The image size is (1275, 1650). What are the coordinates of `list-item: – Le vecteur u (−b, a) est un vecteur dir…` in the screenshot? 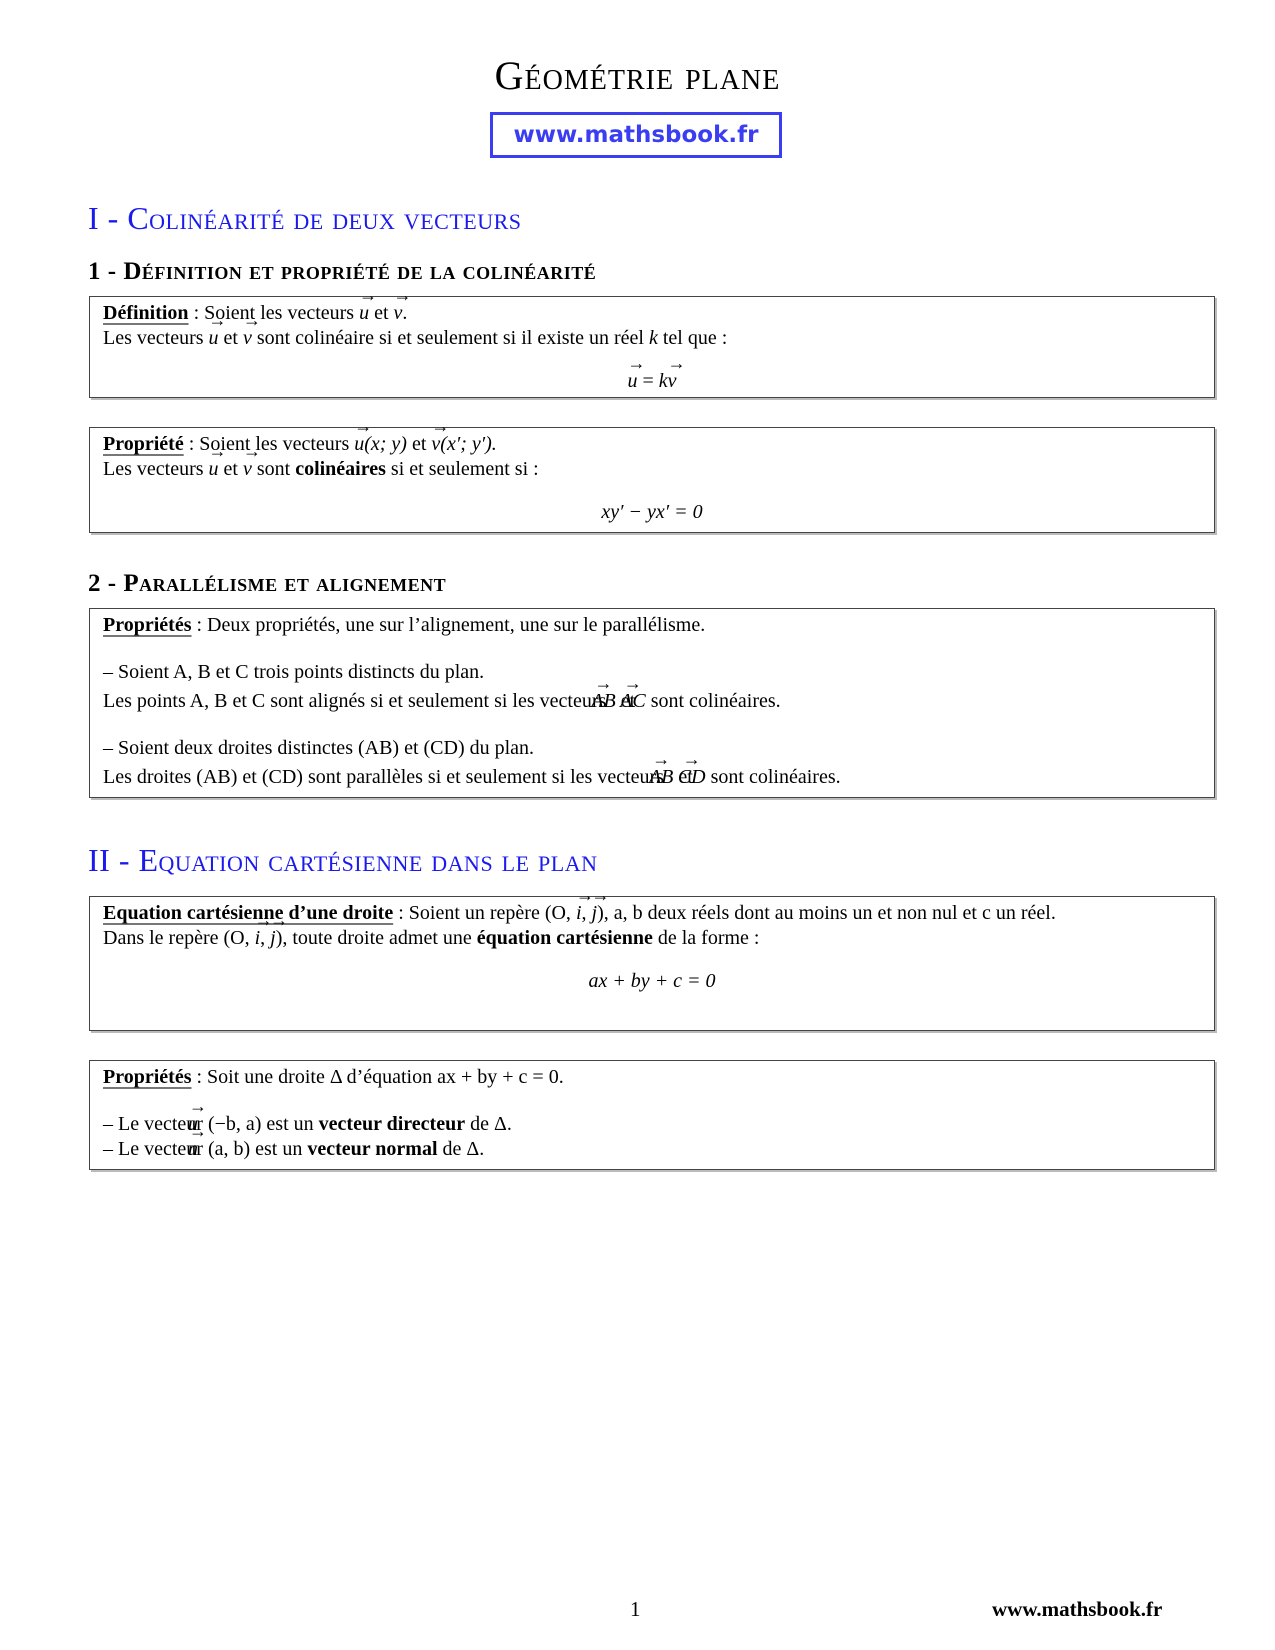 It's located at (307, 1124).